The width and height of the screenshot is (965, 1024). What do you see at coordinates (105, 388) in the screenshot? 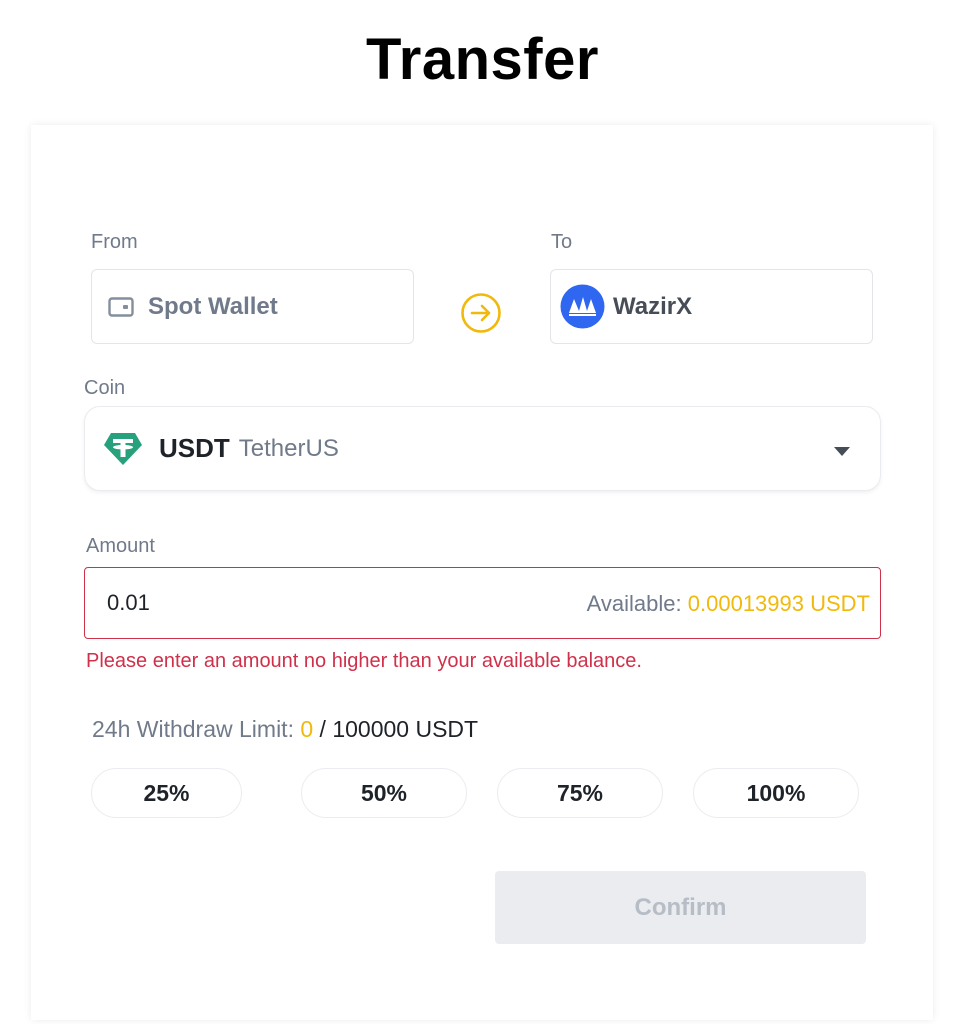
I see `coin-label: Coin` at bounding box center [105, 388].